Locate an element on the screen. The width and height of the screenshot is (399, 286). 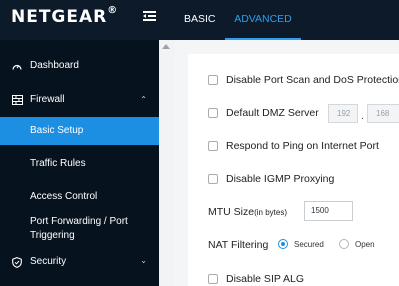
sidebar-item-label: Port Forwarding / Port is located at coordinates (79, 221).